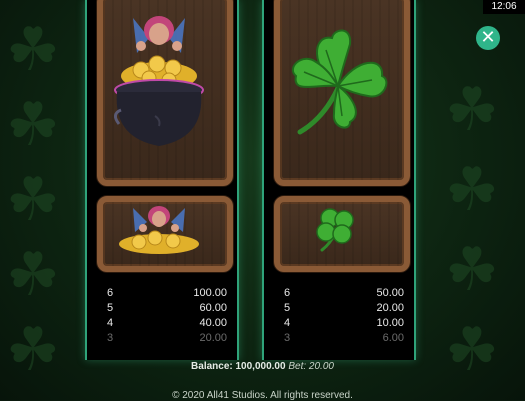 This screenshot has width=525, height=401. I want to click on bet-value: 20.00, so click(321, 366).